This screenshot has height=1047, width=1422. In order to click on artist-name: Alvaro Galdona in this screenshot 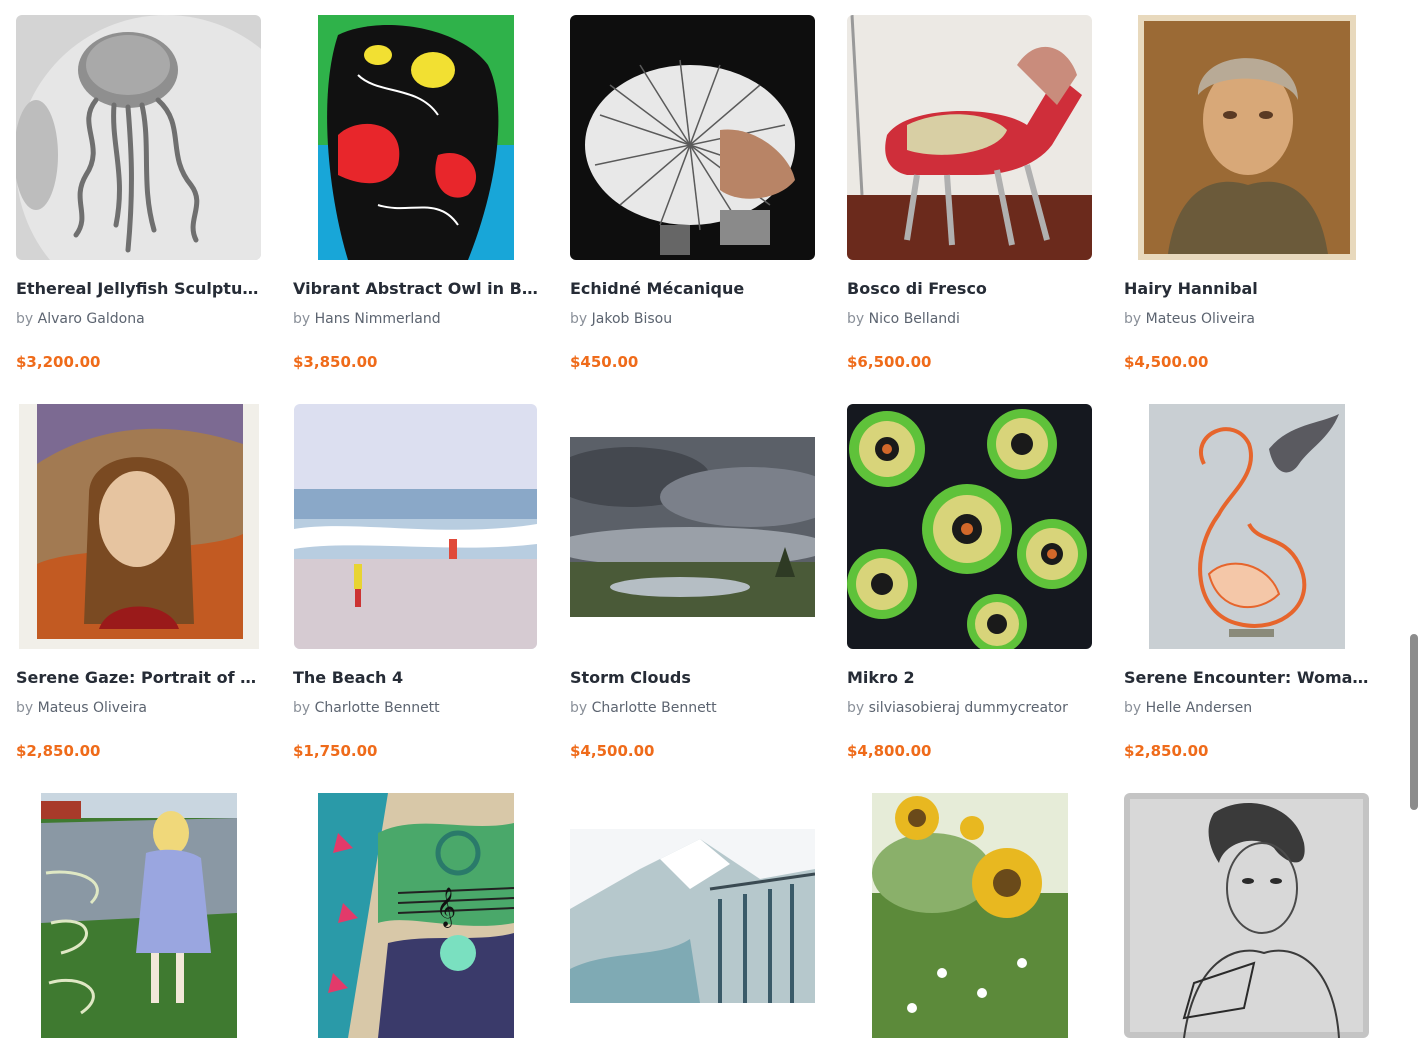, I will do `click(91, 319)`.